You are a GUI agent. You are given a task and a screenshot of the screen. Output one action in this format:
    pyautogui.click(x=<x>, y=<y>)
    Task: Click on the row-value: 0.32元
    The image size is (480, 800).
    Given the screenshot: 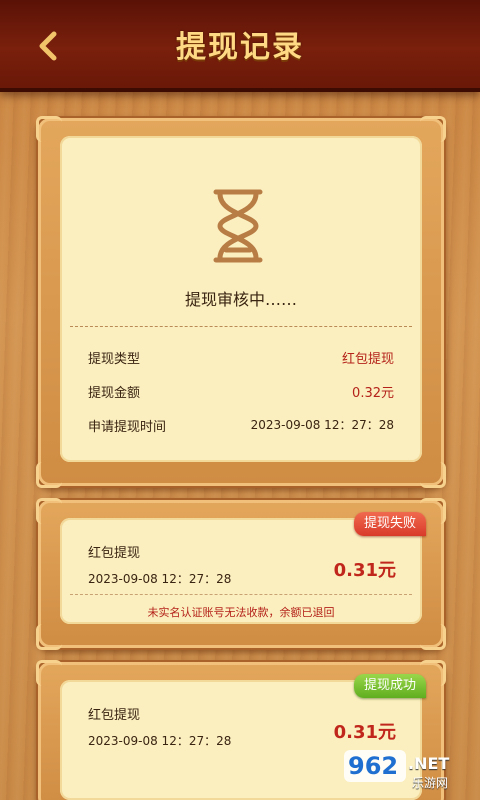 What is the action you would take?
    pyautogui.click(x=373, y=393)
    